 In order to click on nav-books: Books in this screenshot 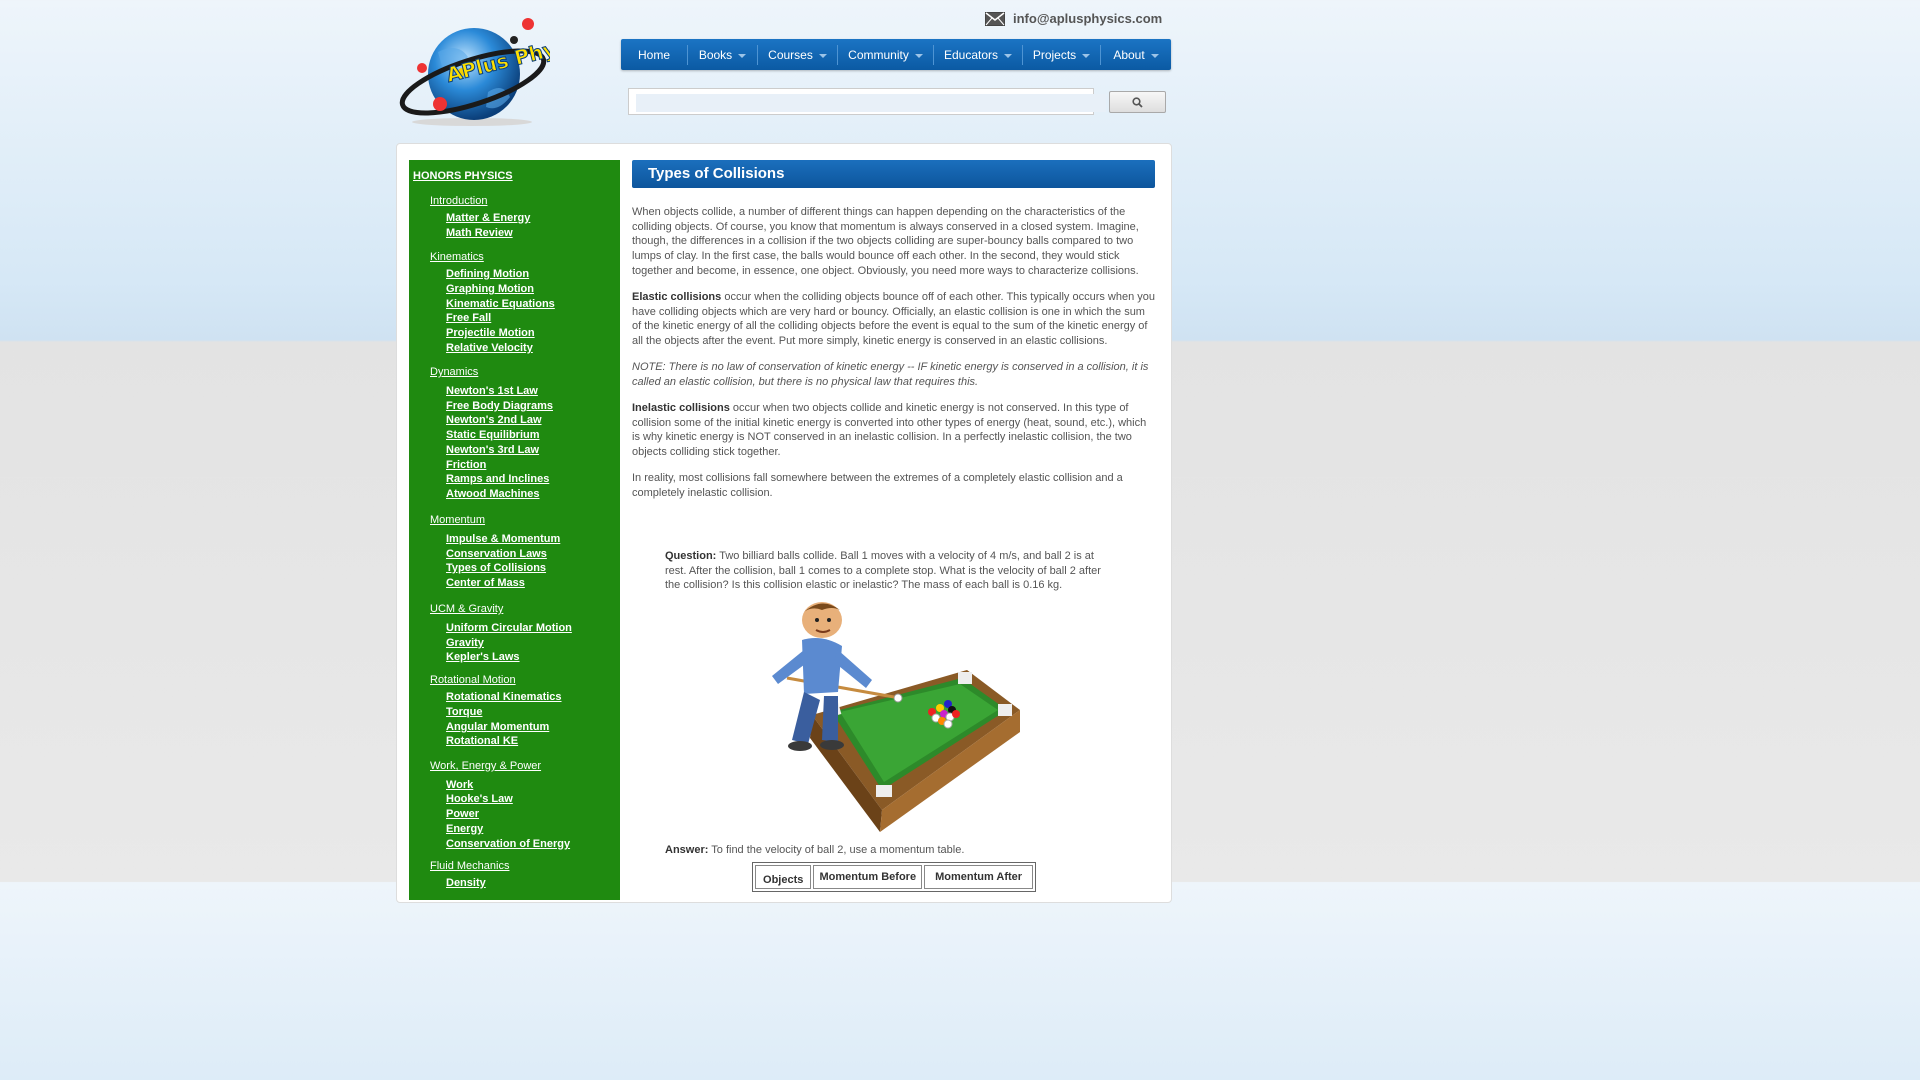, I will do `click(723, 54)`.